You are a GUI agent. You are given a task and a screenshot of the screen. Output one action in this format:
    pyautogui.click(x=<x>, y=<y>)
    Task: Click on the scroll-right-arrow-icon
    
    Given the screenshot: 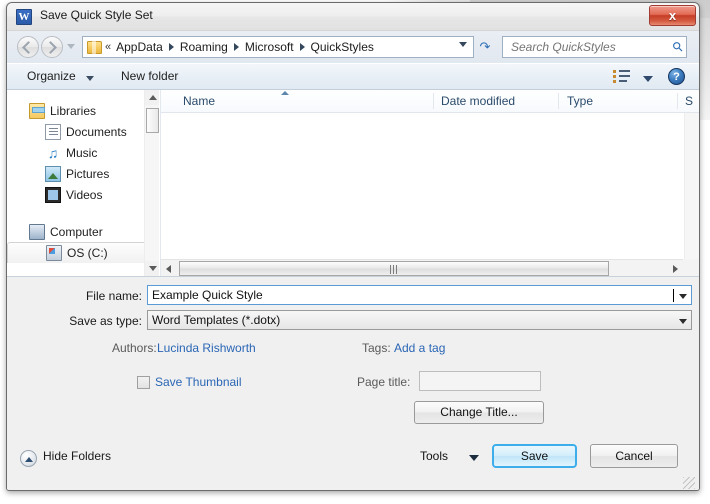 What is the action you would take?
    pyautogui.click(x=675, y=268)
    